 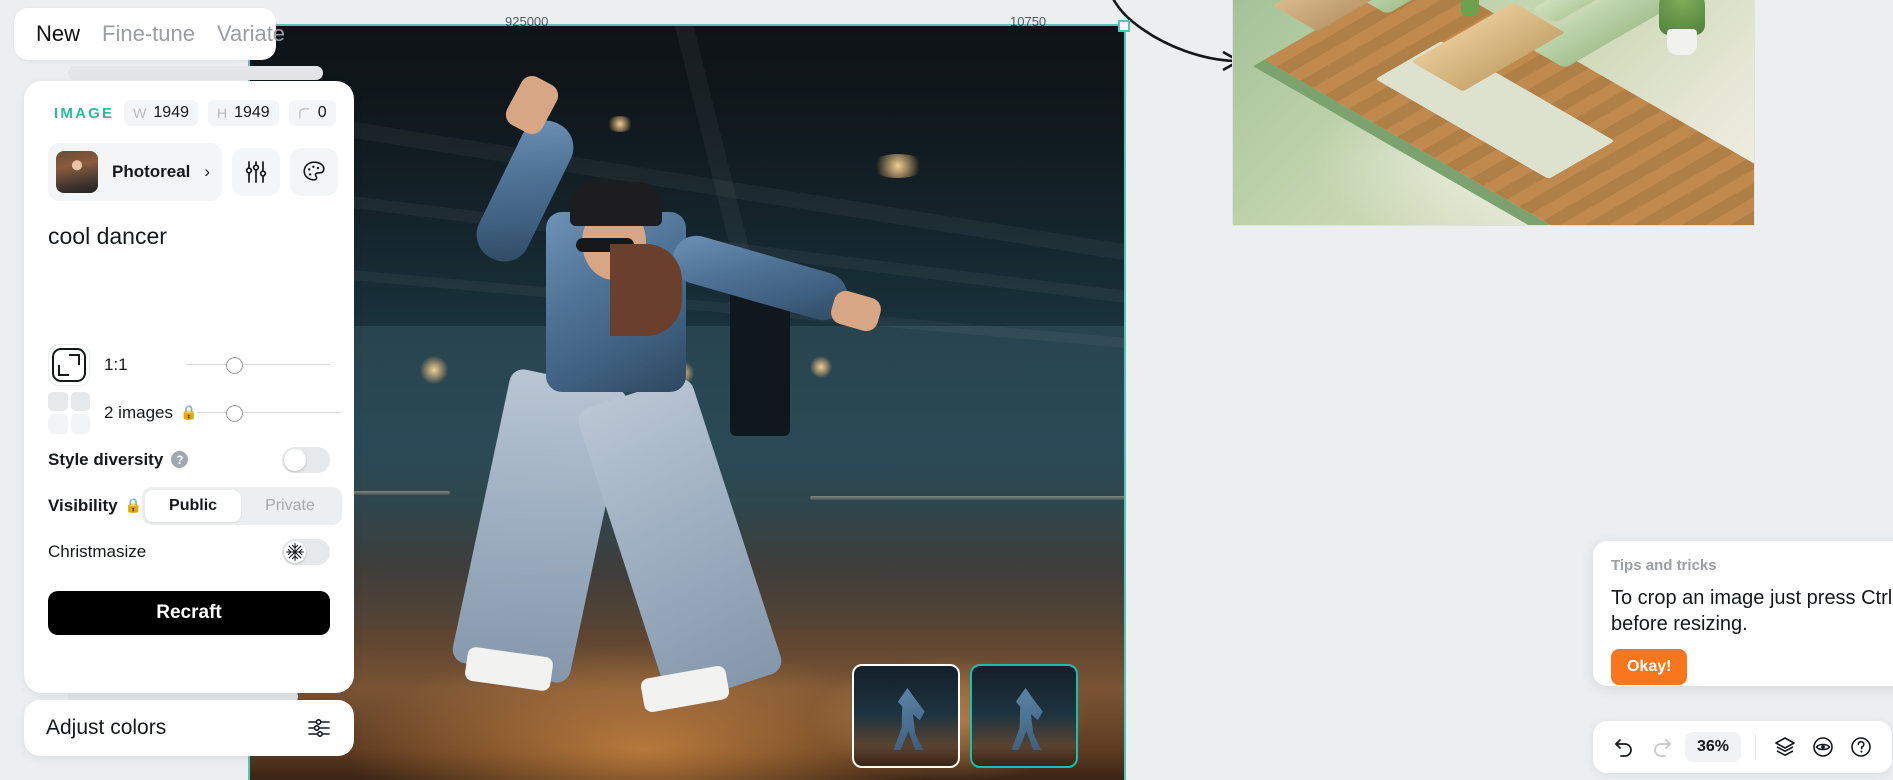 I want to click on width-chip: W 1949, so click(x=161, y=113).